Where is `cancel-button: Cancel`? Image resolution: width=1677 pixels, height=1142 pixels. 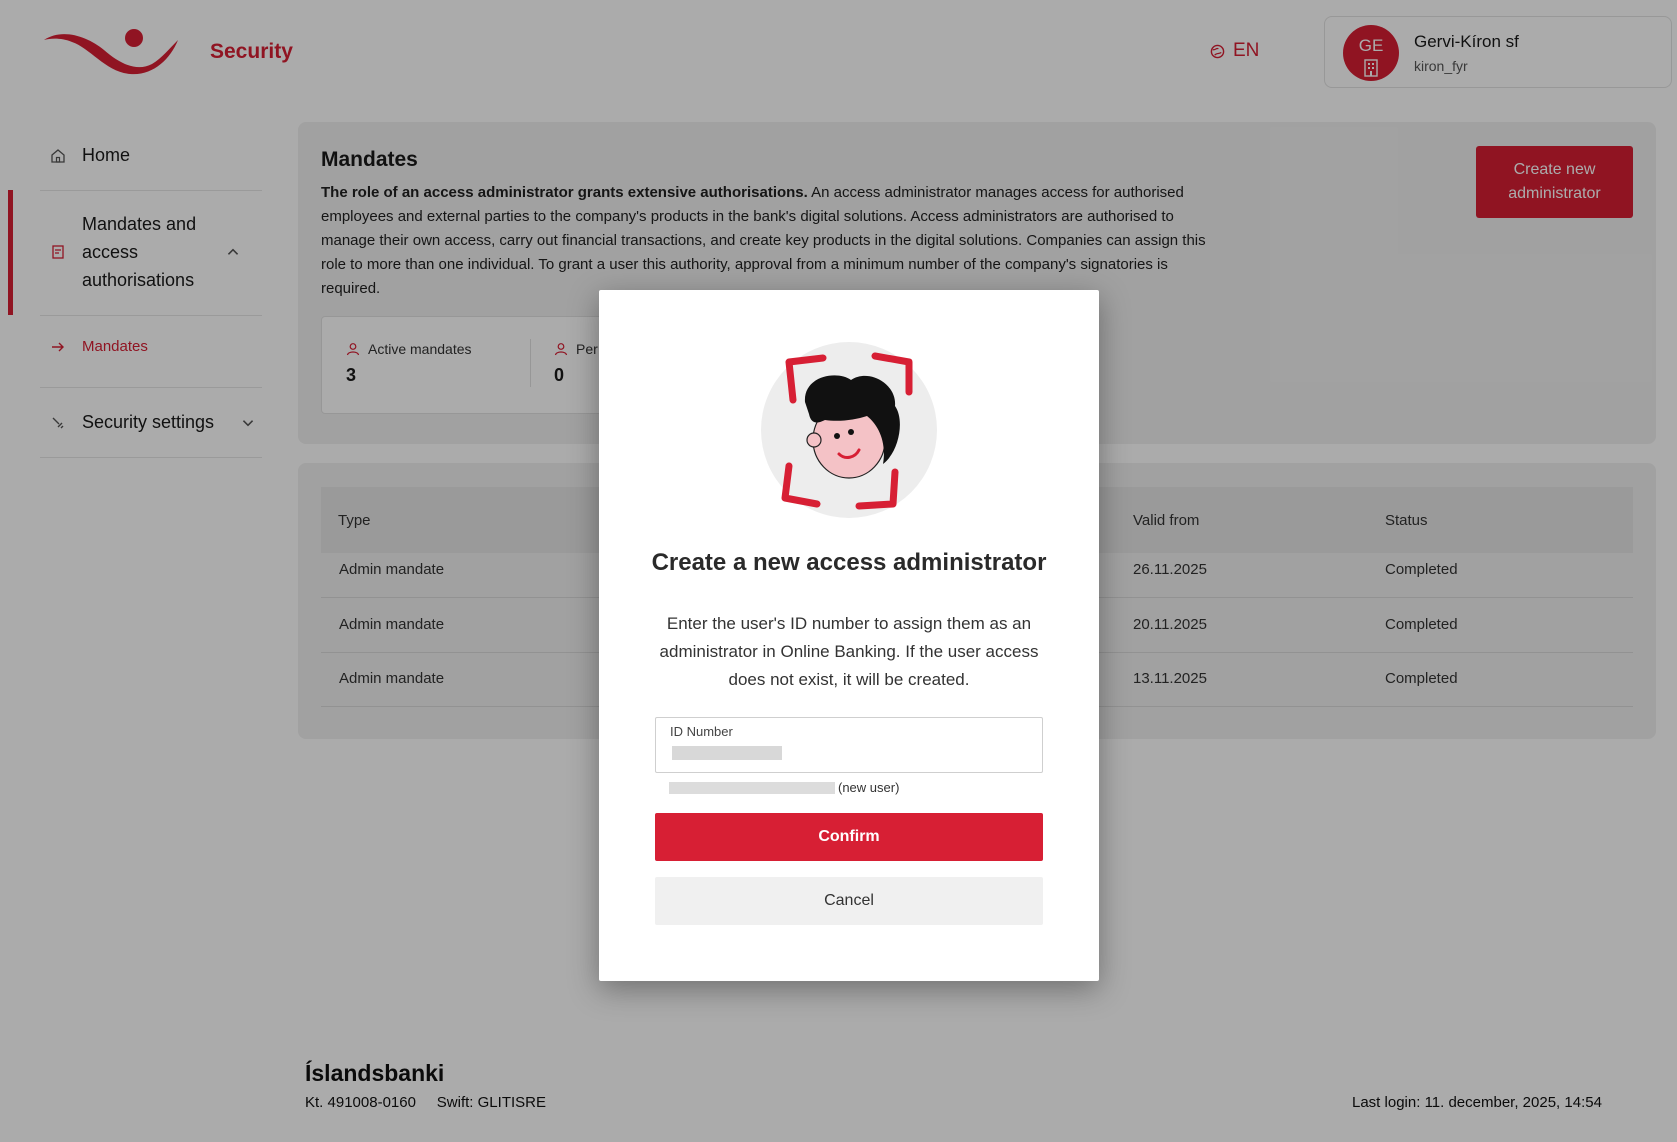
cancel-button: Cancel is located at coordinates (849, 901).